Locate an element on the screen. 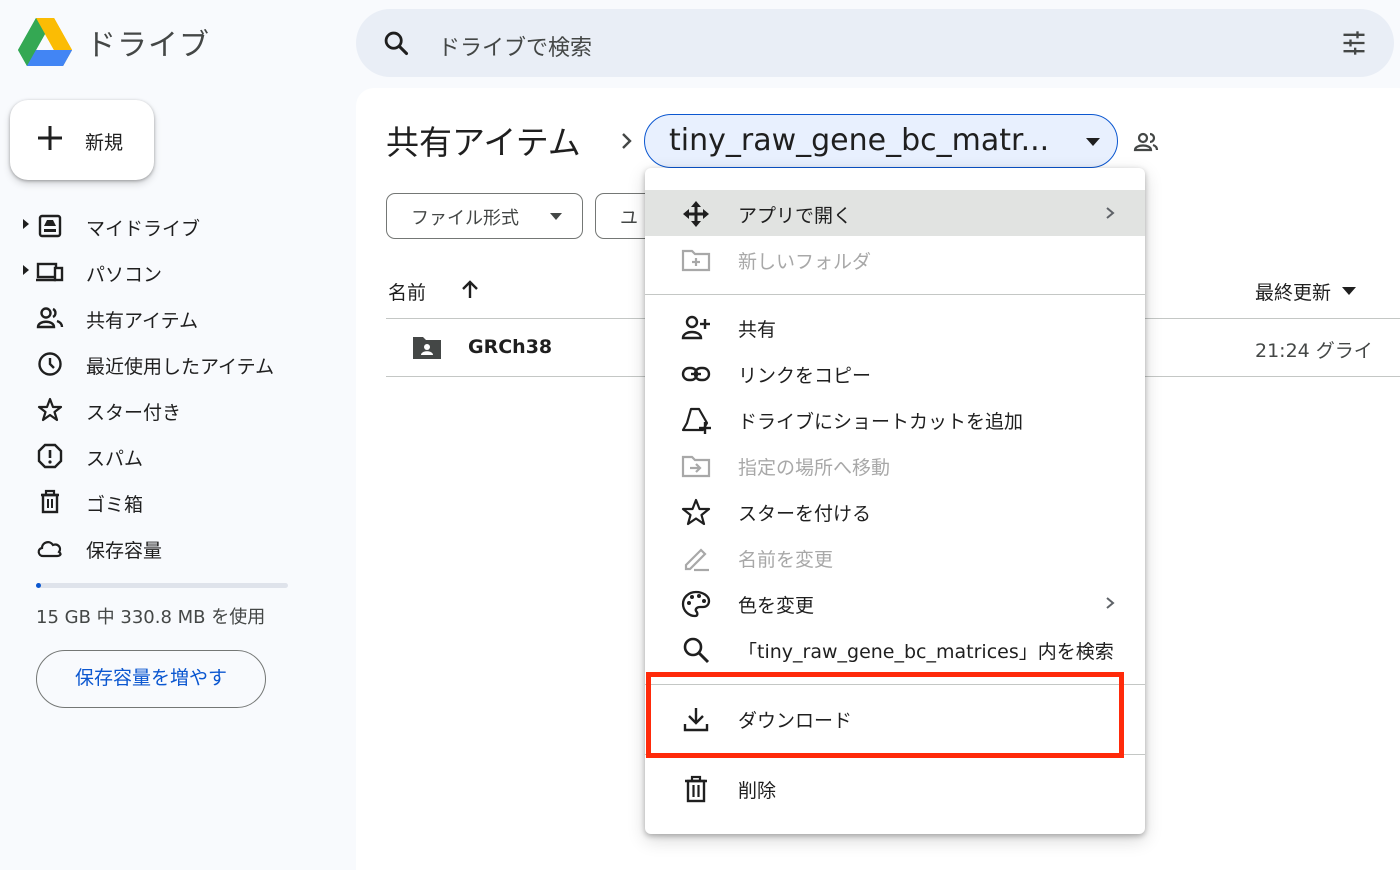 Image resolution: width=1400 pixels, height=870 pixels. menu-item-move: 指定の場所へ移動 is located at coordinates (895, 465).